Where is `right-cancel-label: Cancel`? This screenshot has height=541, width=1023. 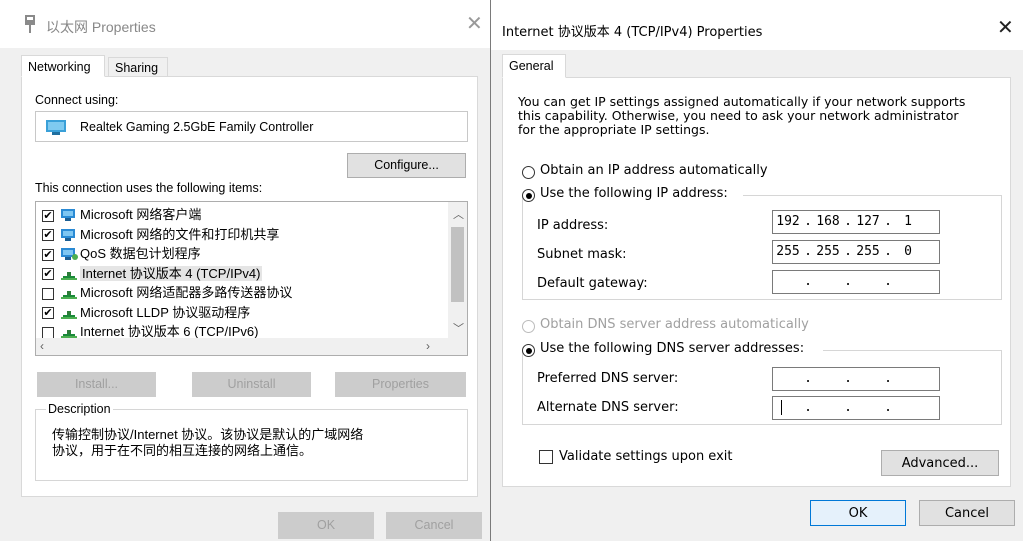 right-cancel-label: Cancel is located at coordinates (967, 513).